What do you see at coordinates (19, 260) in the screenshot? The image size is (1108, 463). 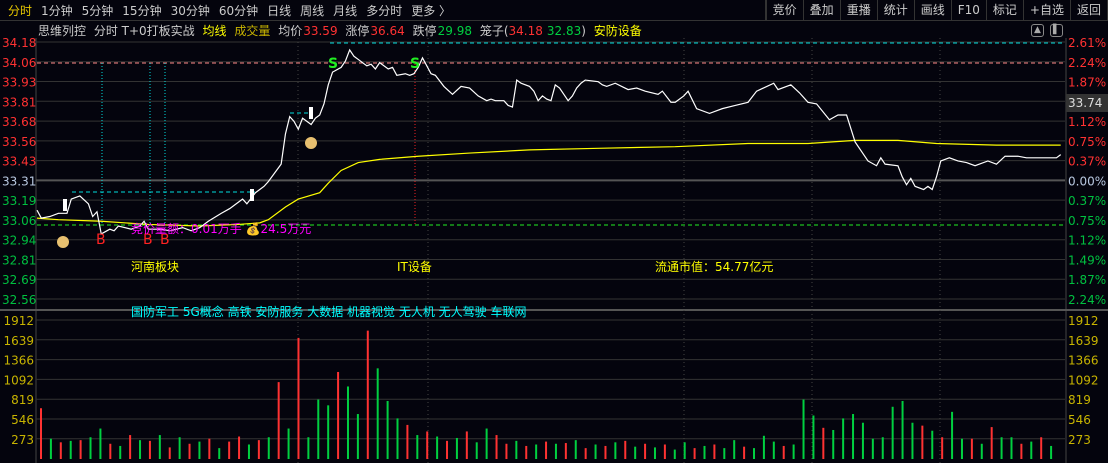 I see `price-tick: 32.81` at bounding box center [19, 260].